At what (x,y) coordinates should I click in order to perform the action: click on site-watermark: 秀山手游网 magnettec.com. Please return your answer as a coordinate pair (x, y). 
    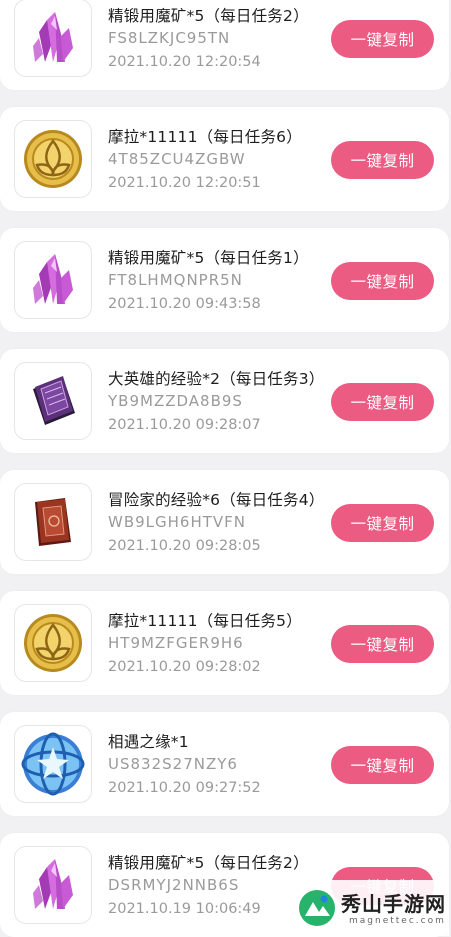
    Looking at the image, I should click on (369, 908).